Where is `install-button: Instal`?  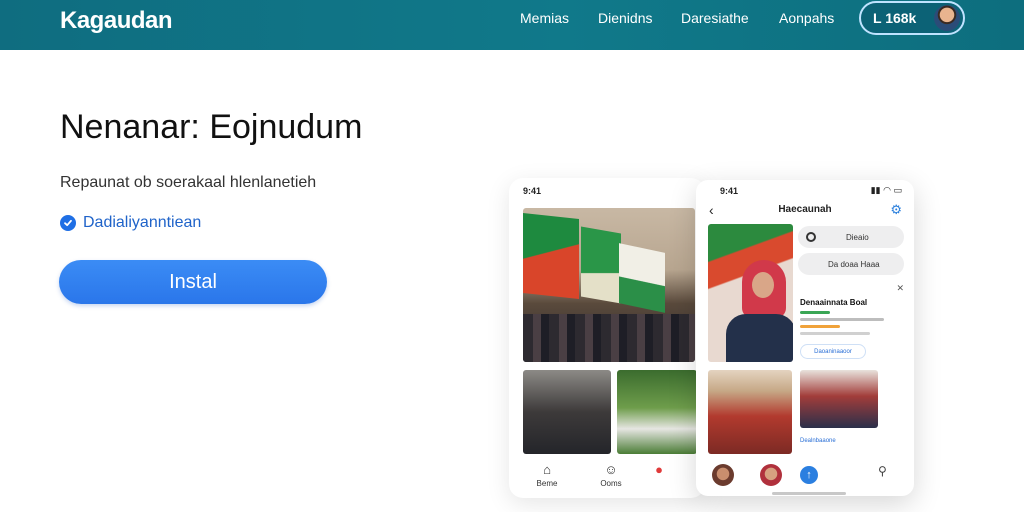 install-button: Instal is located at coordinates (193, 282).